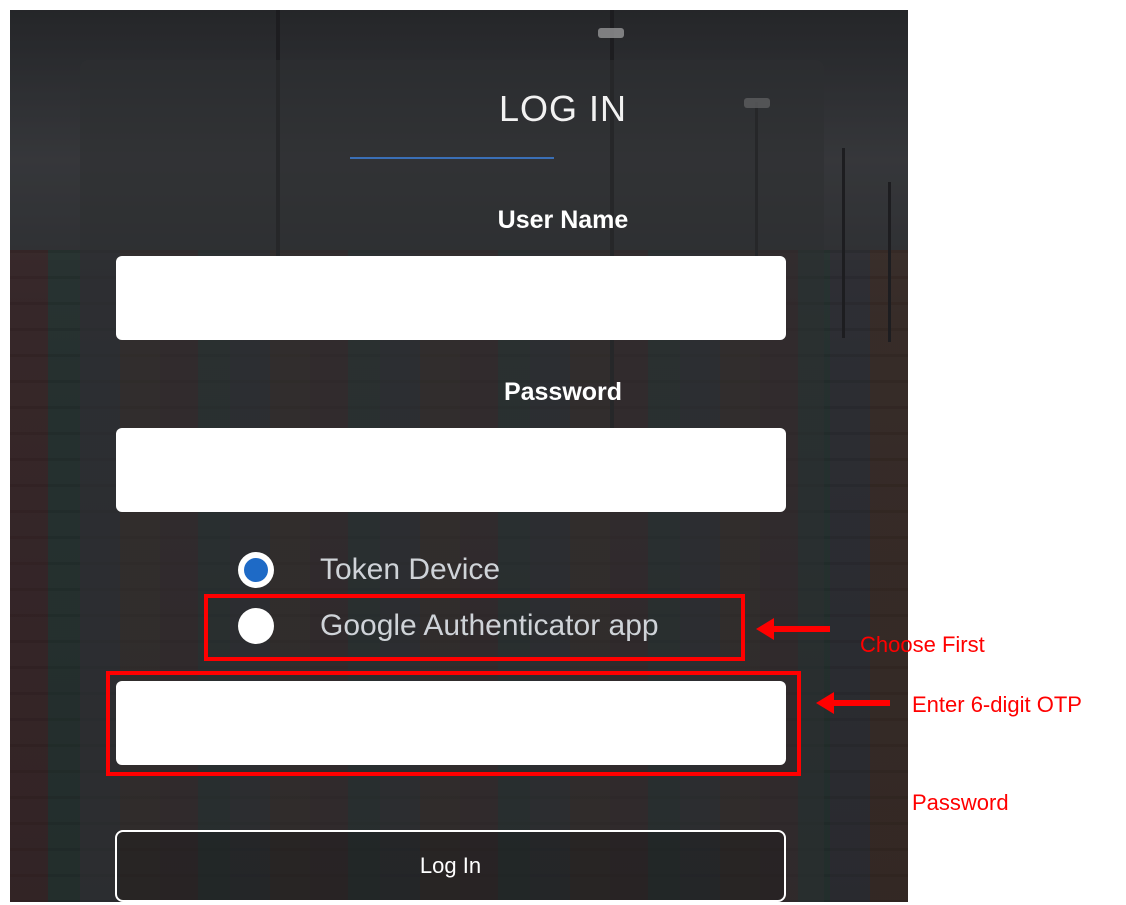 This screenshot has height=905, width=1126. What do you see at coordinates (563, 392) in the screenshot?
I see `password-label: Password` at bounding box center [563, 392].